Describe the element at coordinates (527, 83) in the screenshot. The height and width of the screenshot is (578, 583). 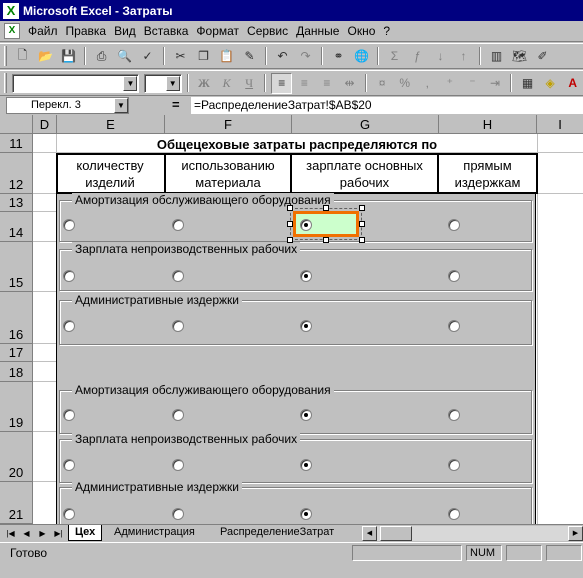
I see `borders-icon: ▦` at that location.